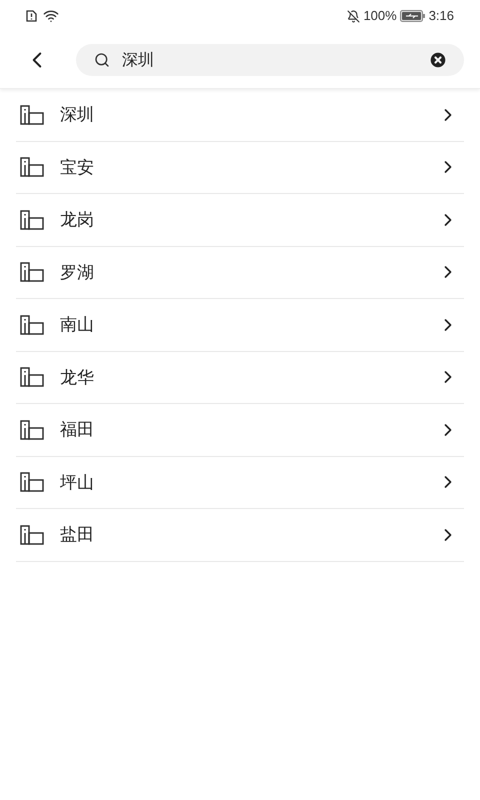  What do you see at coordinates (77, 167) in the screenshot?
I see `district-name: 宝安` at bounding box center [77, 167].